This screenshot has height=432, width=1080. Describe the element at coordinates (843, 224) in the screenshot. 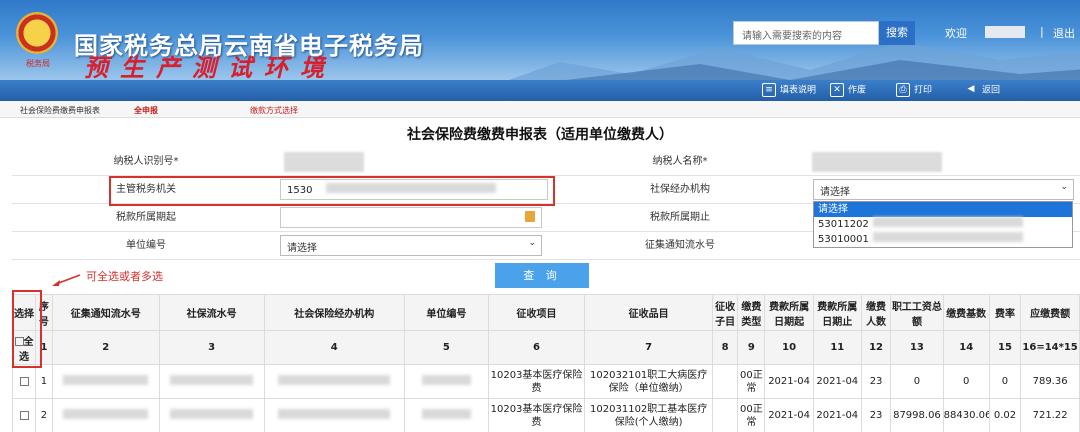

I see `dropdown-option-label: 53011202` at that location.